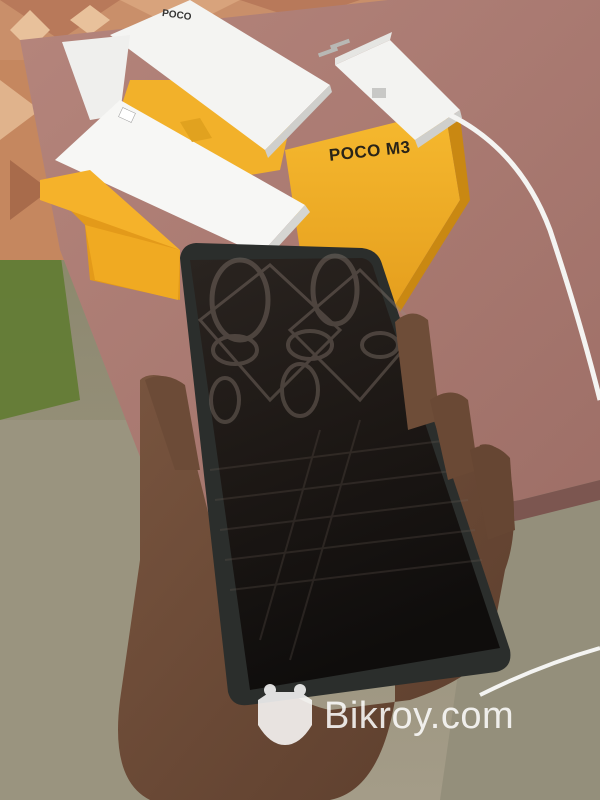 Image resolution: width=600 pixels, height=800 pixels. I want to click on watermark-icon, so click(287, 716).